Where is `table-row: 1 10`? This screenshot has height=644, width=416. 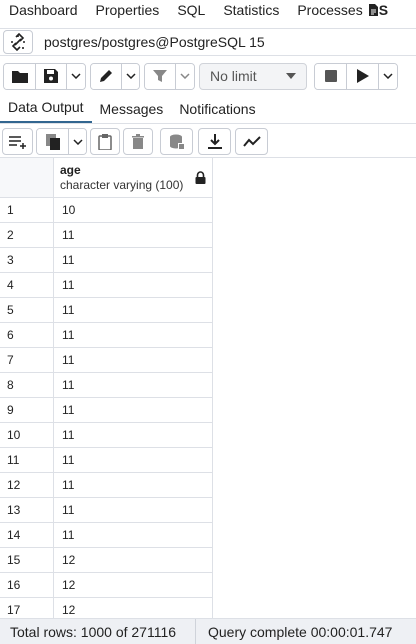 table-row: 1 10 is located at coordinates (106, 210).